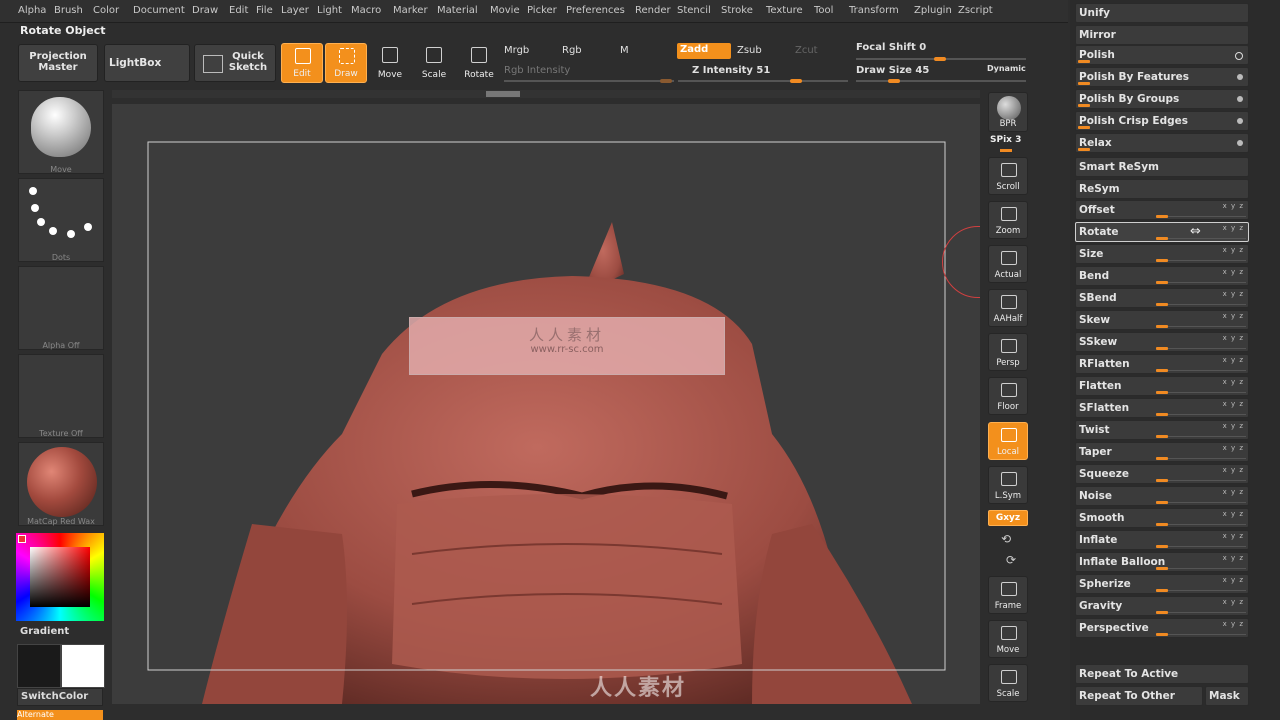  What do you see at coordinates (60, 697) in the screenshot?
I see `switch-color-button: SwitchColor` at bounding box center [60, 697].